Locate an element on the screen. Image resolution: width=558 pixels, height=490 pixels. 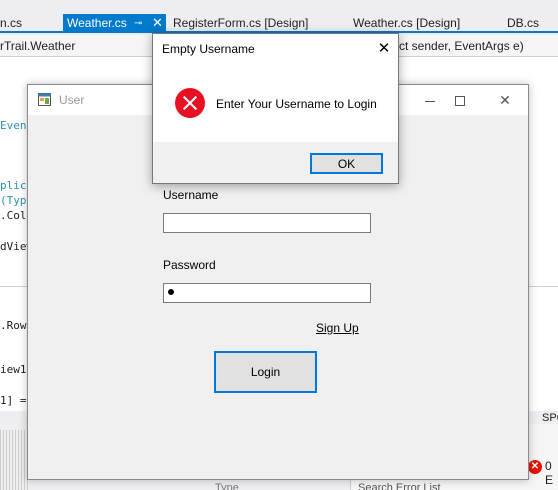
password-label: Password is located at coordinates (189, 265).